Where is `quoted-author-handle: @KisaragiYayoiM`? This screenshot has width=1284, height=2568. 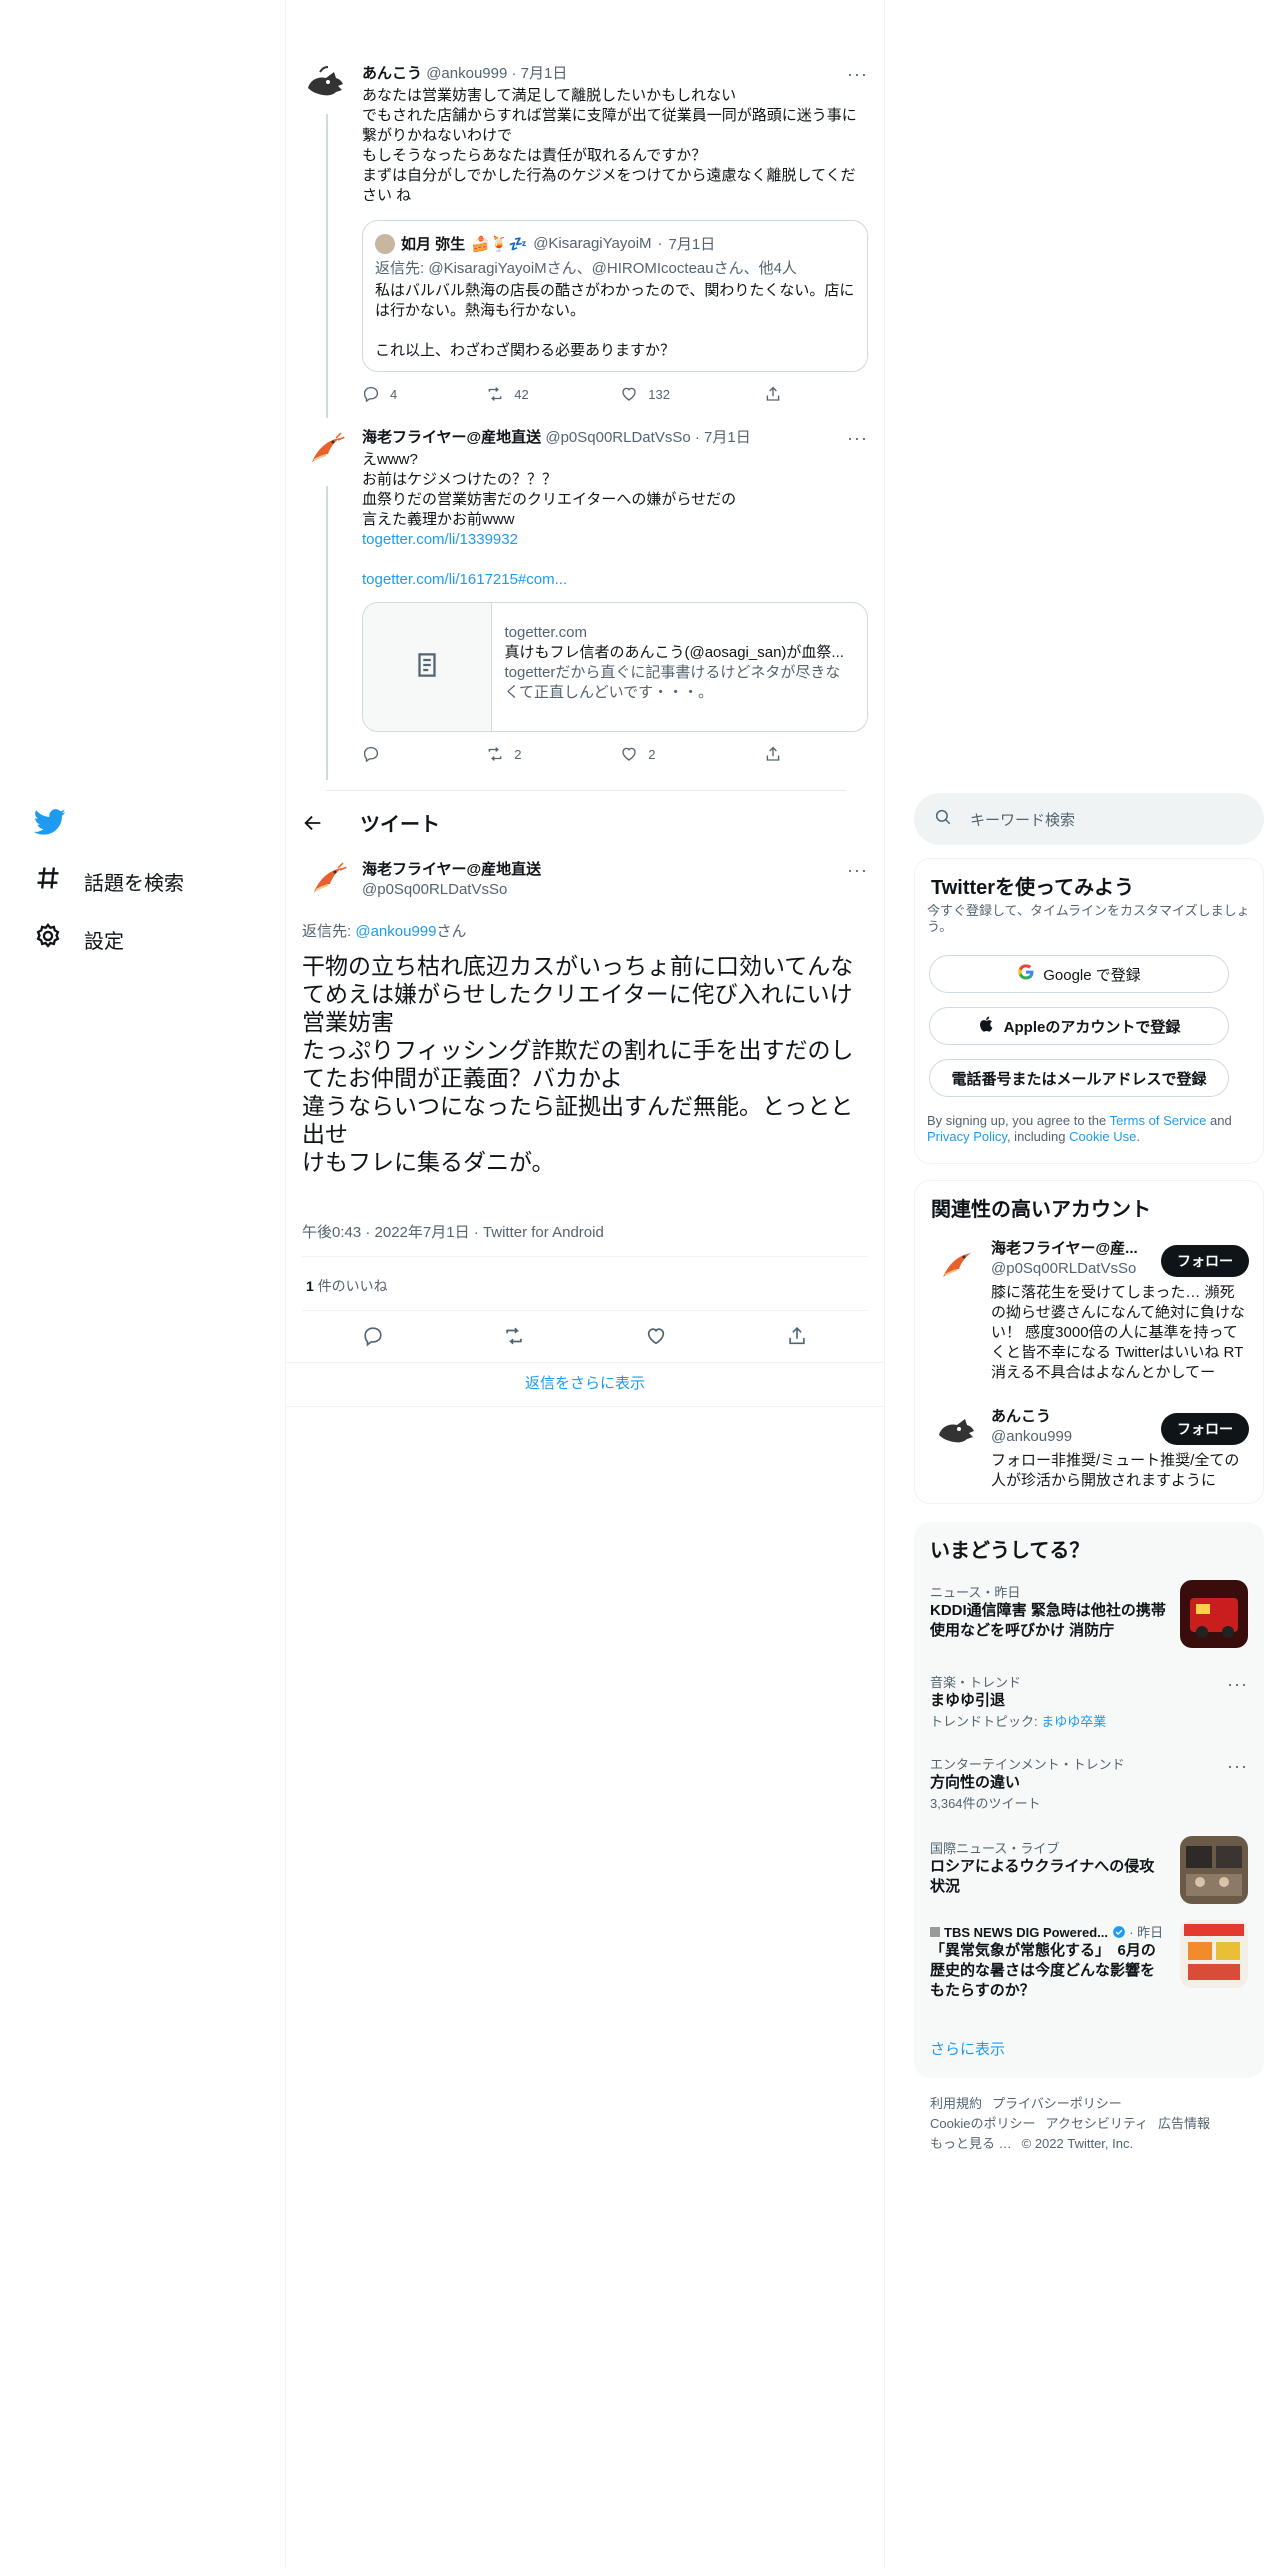 quoted-author-handle: @KisaragiYayoiM is located at coordinates (592, 243).